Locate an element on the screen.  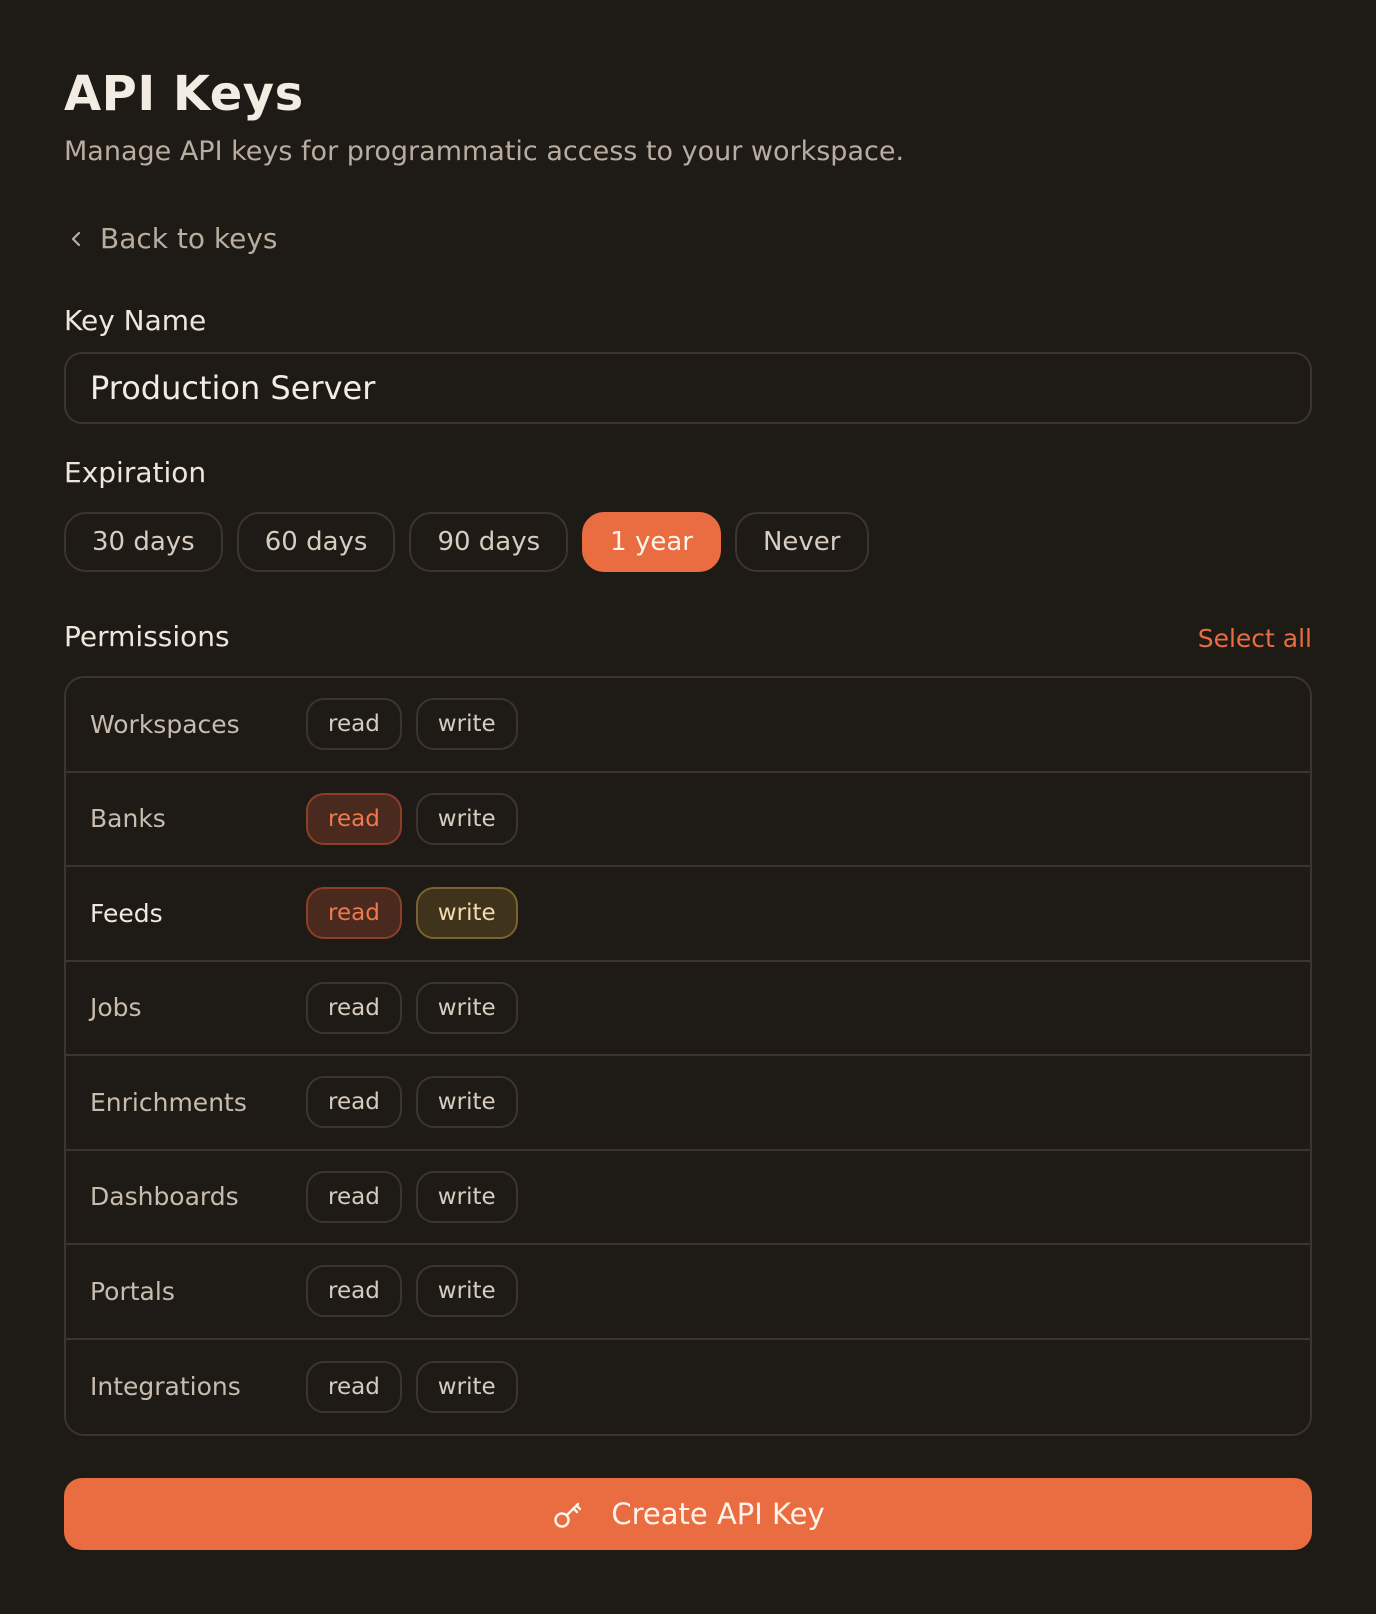
permission-name: Enrichments is located at coordinates (168, 1102).